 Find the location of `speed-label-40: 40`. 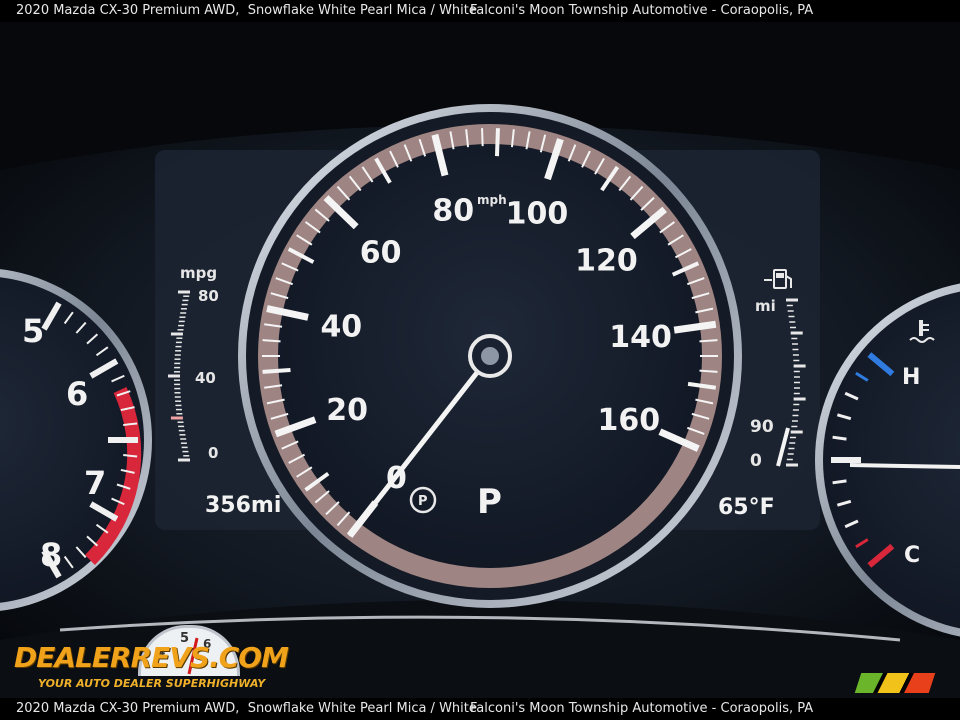

speed-label-40: 40 is located at coordinates (341, 326).